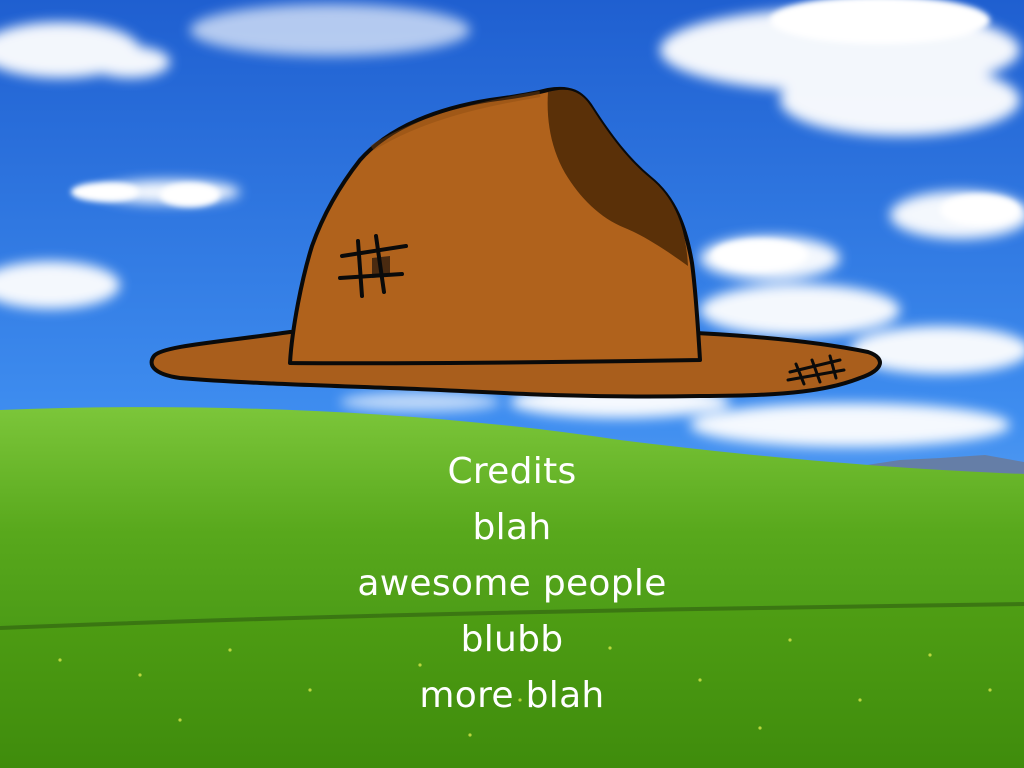  I want to click on credits-line: blah, so click(512, 527).